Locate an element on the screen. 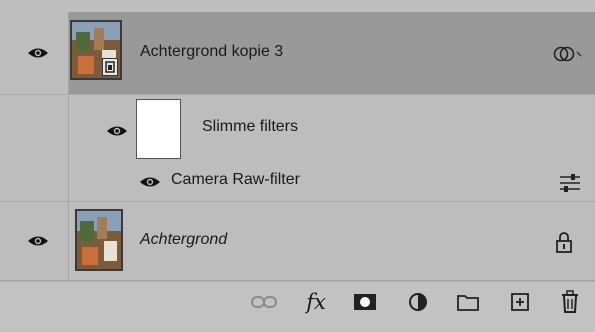 This screenshot has width=595, height=332. photo-thumbnail-image is located at coordinates (99, 240).